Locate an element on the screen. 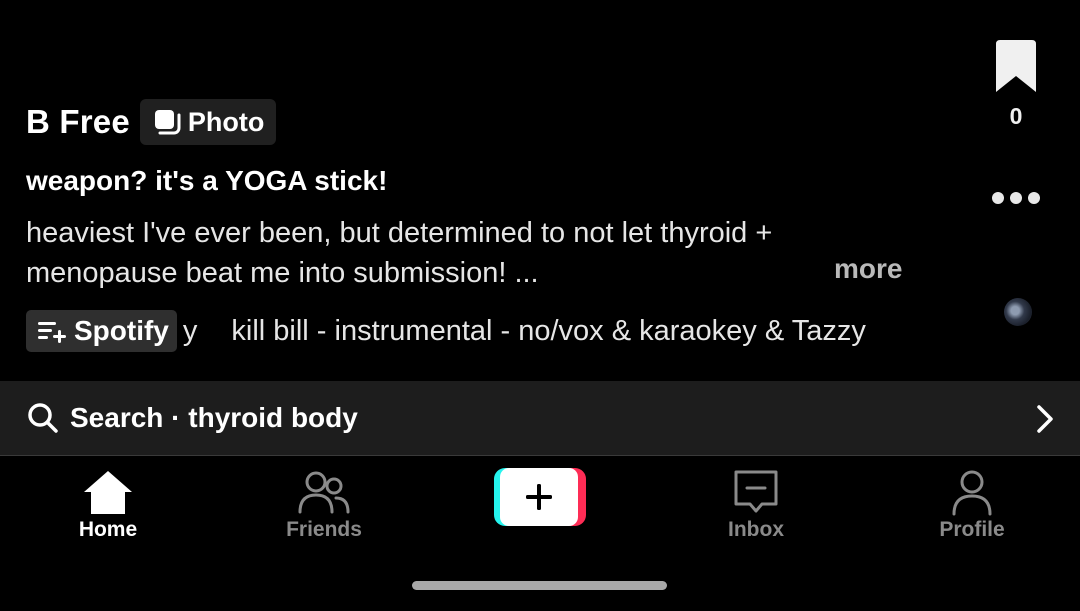 This screenshot has height=611, width=1080. music-scroll-prefix: y is located at coordinates (190, 330).